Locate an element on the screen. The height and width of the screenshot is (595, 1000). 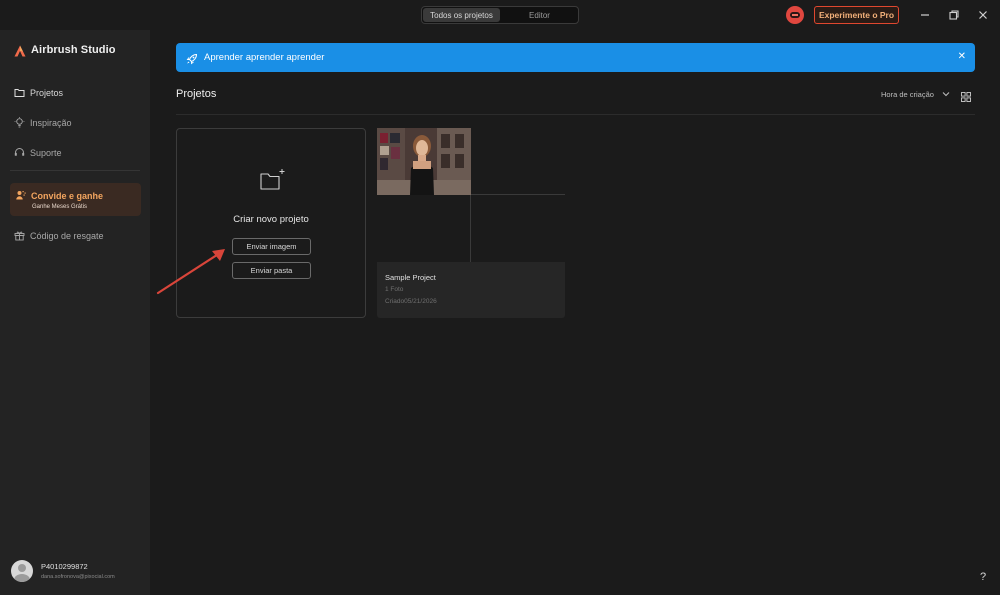
tab-all-projects: Todos os projetos is located at coordinates (461, 15).